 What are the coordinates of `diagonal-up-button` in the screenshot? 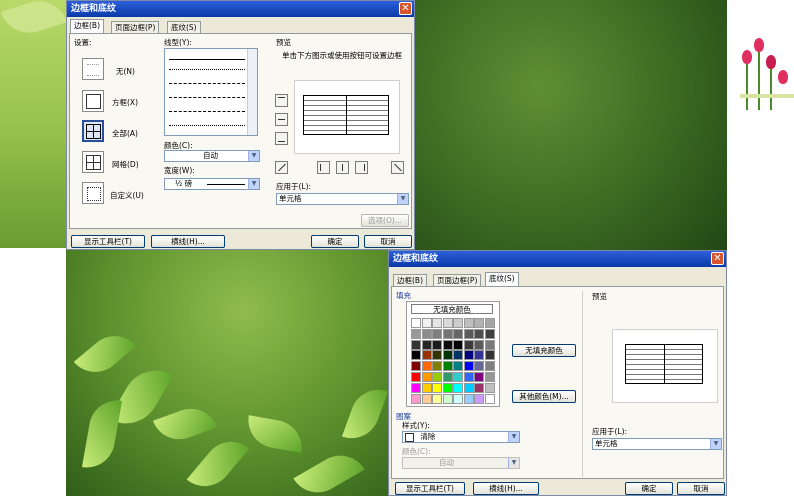 It's located at (281, 167).